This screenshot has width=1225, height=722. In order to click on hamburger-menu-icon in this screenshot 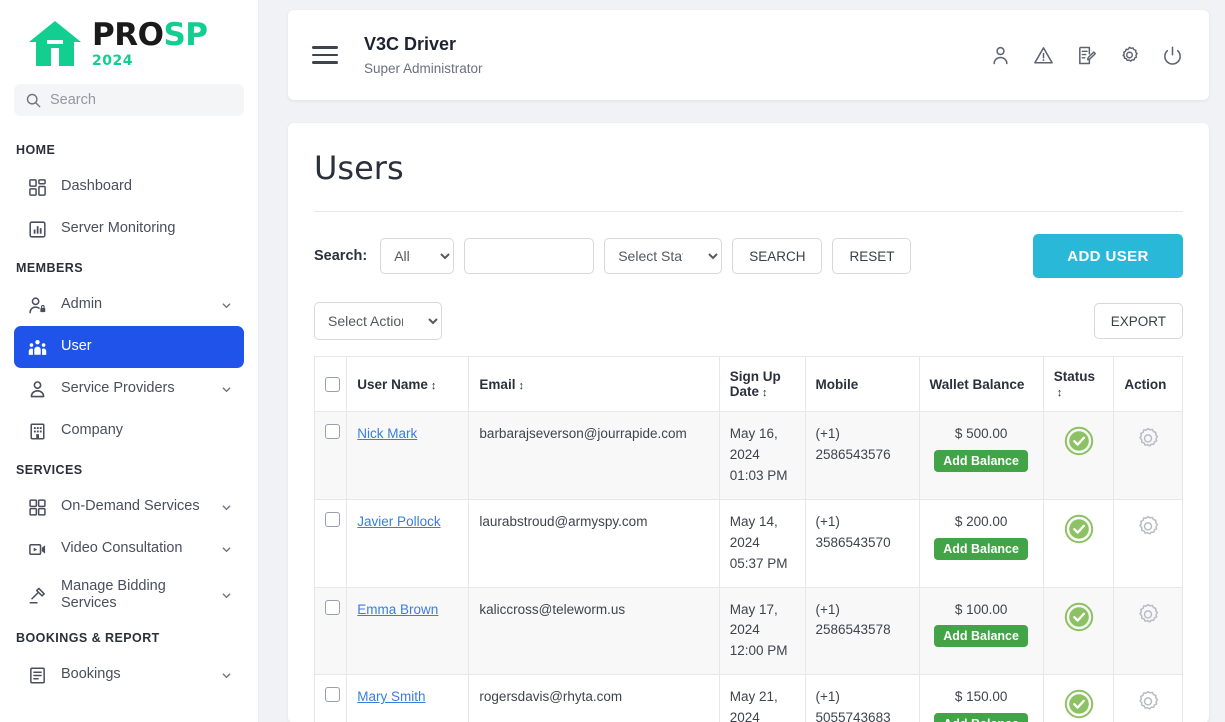, I will do `click(325, 54)`.